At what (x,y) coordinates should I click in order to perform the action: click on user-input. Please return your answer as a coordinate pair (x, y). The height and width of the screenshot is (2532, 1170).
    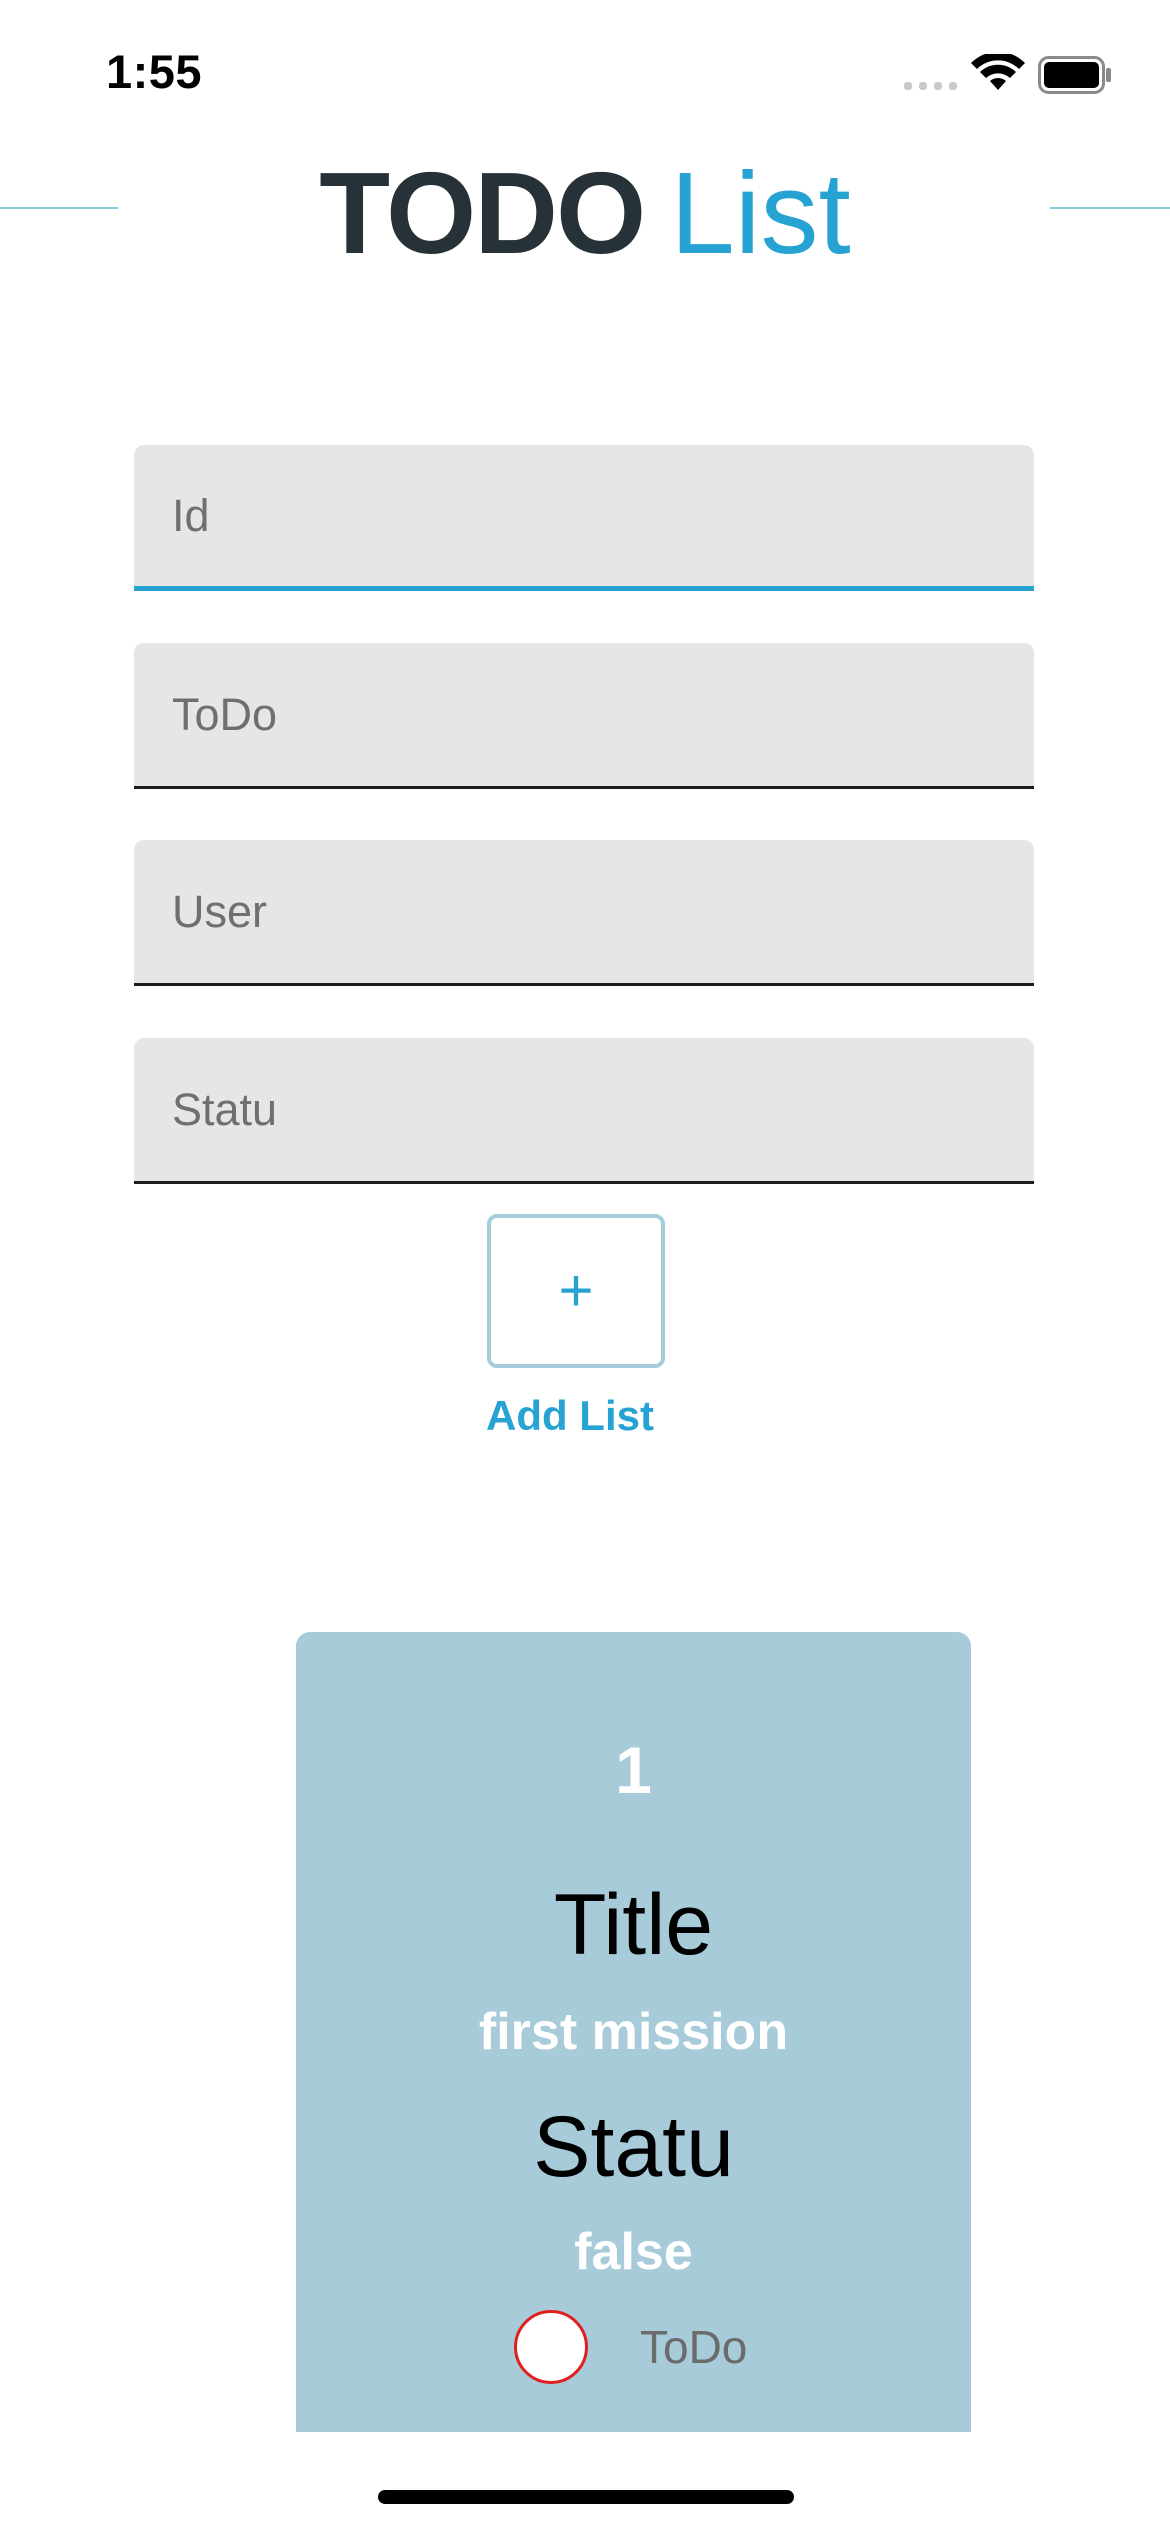
    Looking at the image, I should click on (584, 911).